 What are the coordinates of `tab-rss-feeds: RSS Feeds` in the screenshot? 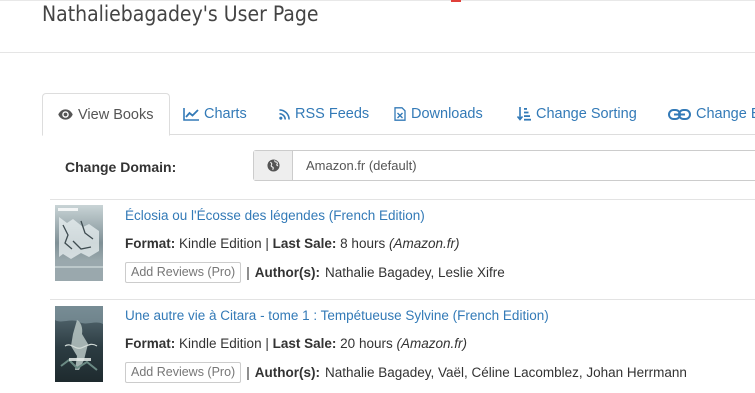 It's located at (324, 114).